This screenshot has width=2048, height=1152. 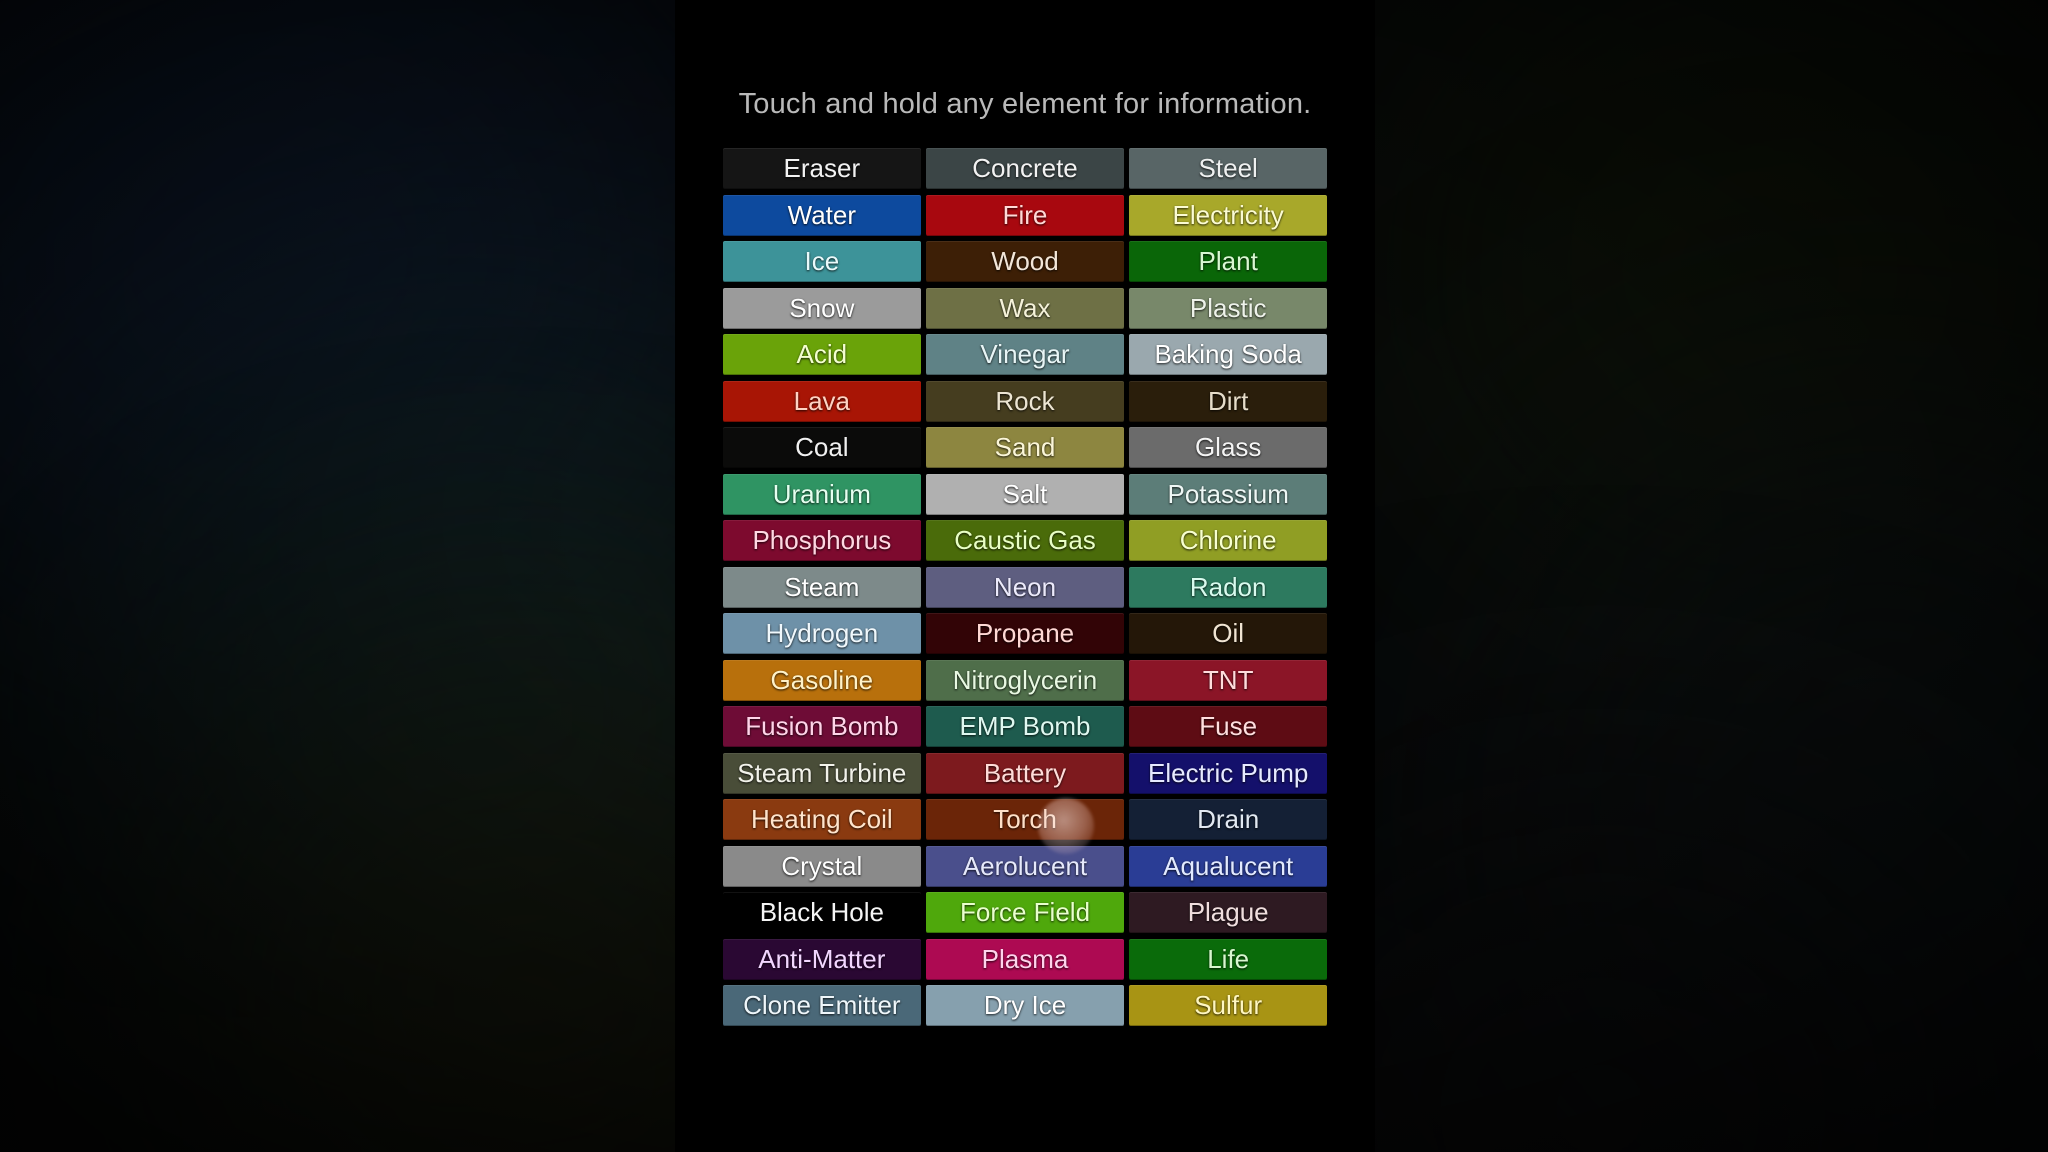 What do you see at coordinates (1228, 354) in the screenshot?
I see `element-button: Baking Soda` at bounding box center [1228, 354].